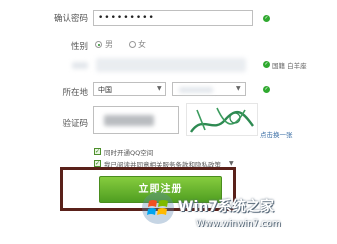  What do you see at coordinates (158, 208) in the screenshot?
I see `windows-logo-icon` at bounding box center [158, 208].